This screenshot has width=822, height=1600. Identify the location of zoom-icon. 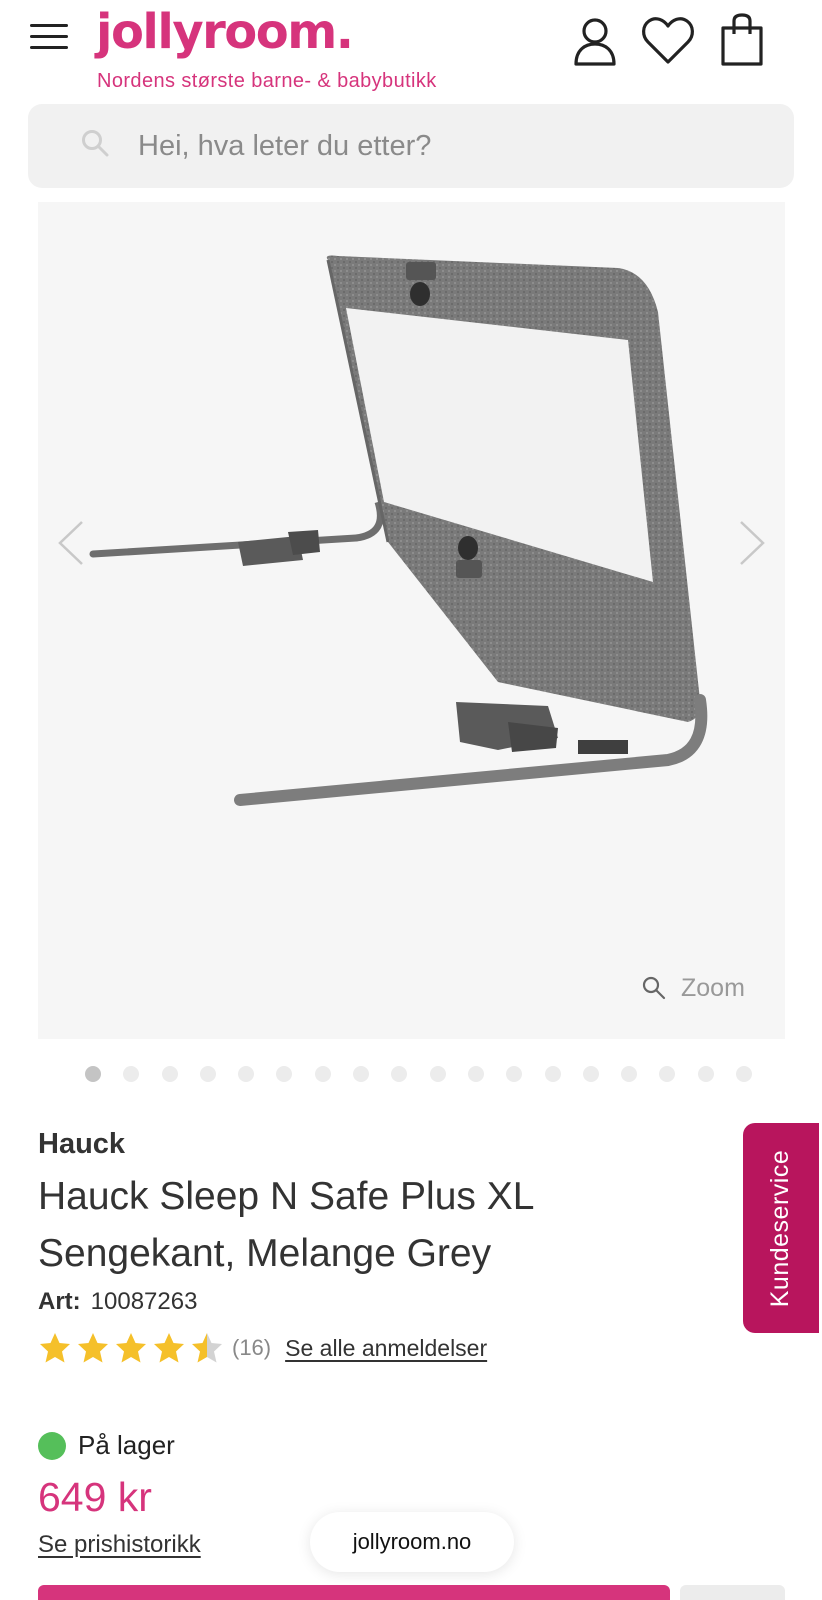
(654, 988).